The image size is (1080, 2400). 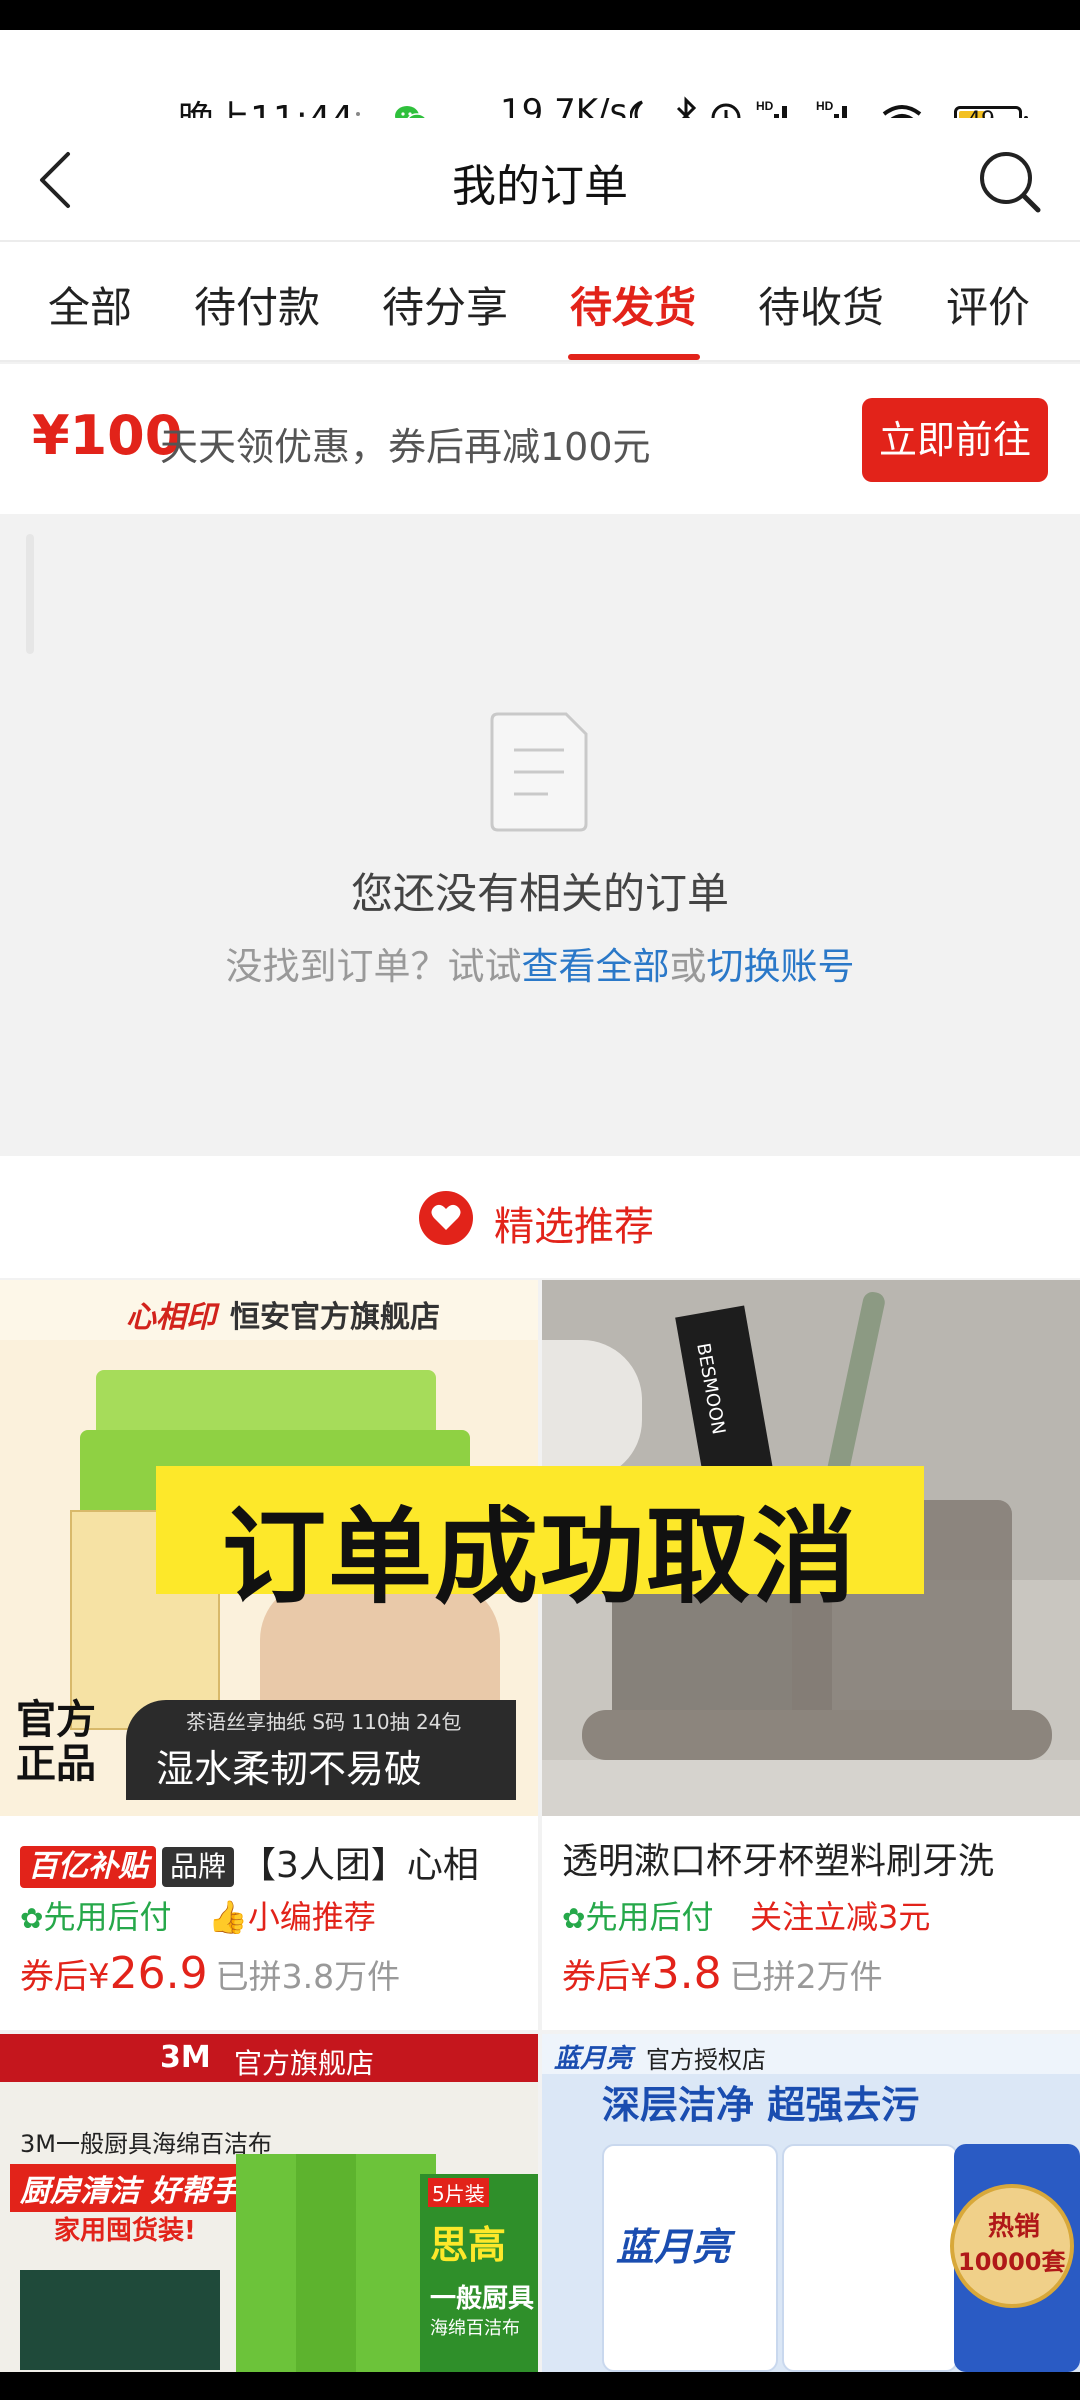 What do you see at coordinates (761, 2105) in the screenshot?
I see `image-headline: 深层洁净 超强去污` at bounding box center [761, 2105].